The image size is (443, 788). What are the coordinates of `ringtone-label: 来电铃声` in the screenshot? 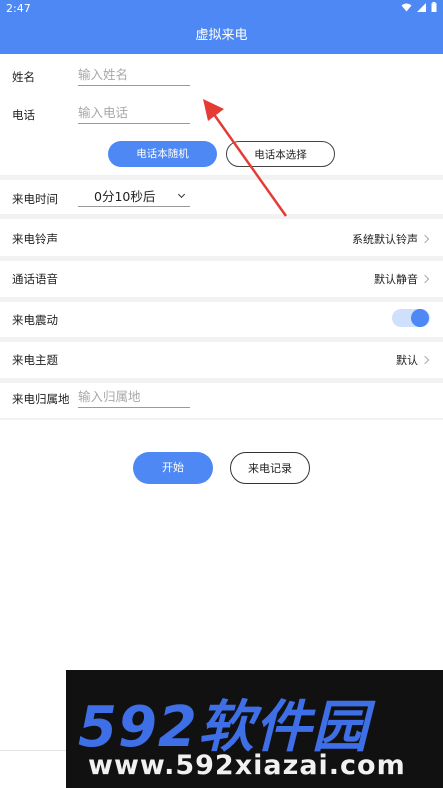 It's located at (35, 239).